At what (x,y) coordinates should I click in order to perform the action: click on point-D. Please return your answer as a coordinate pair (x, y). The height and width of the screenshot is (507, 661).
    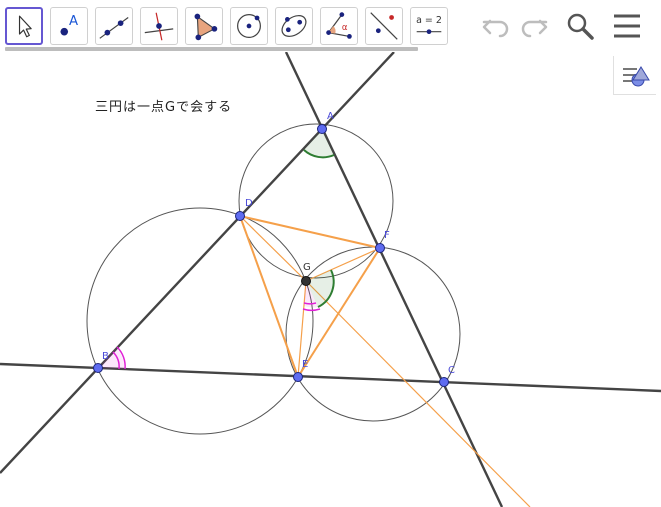
    Looking at the image, I should click on (240, 216).